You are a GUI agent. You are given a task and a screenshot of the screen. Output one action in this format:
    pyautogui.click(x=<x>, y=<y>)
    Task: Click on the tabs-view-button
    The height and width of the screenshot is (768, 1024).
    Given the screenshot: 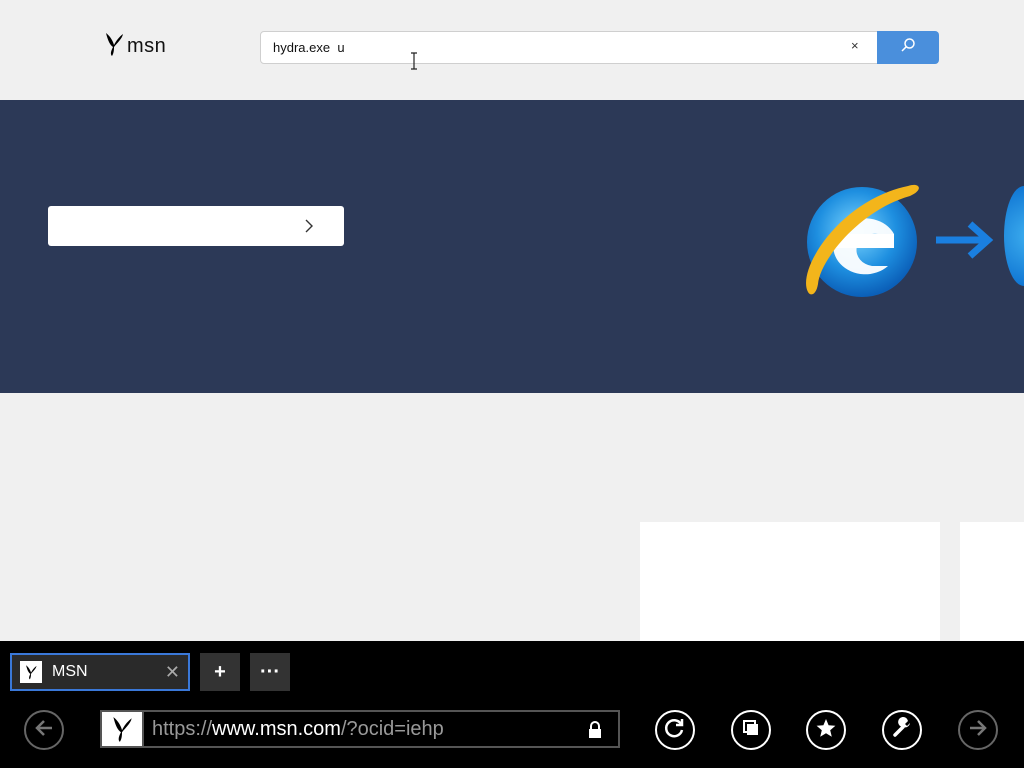 What is the action you would take?
    pyautogui.click(x=751, y=730)
    